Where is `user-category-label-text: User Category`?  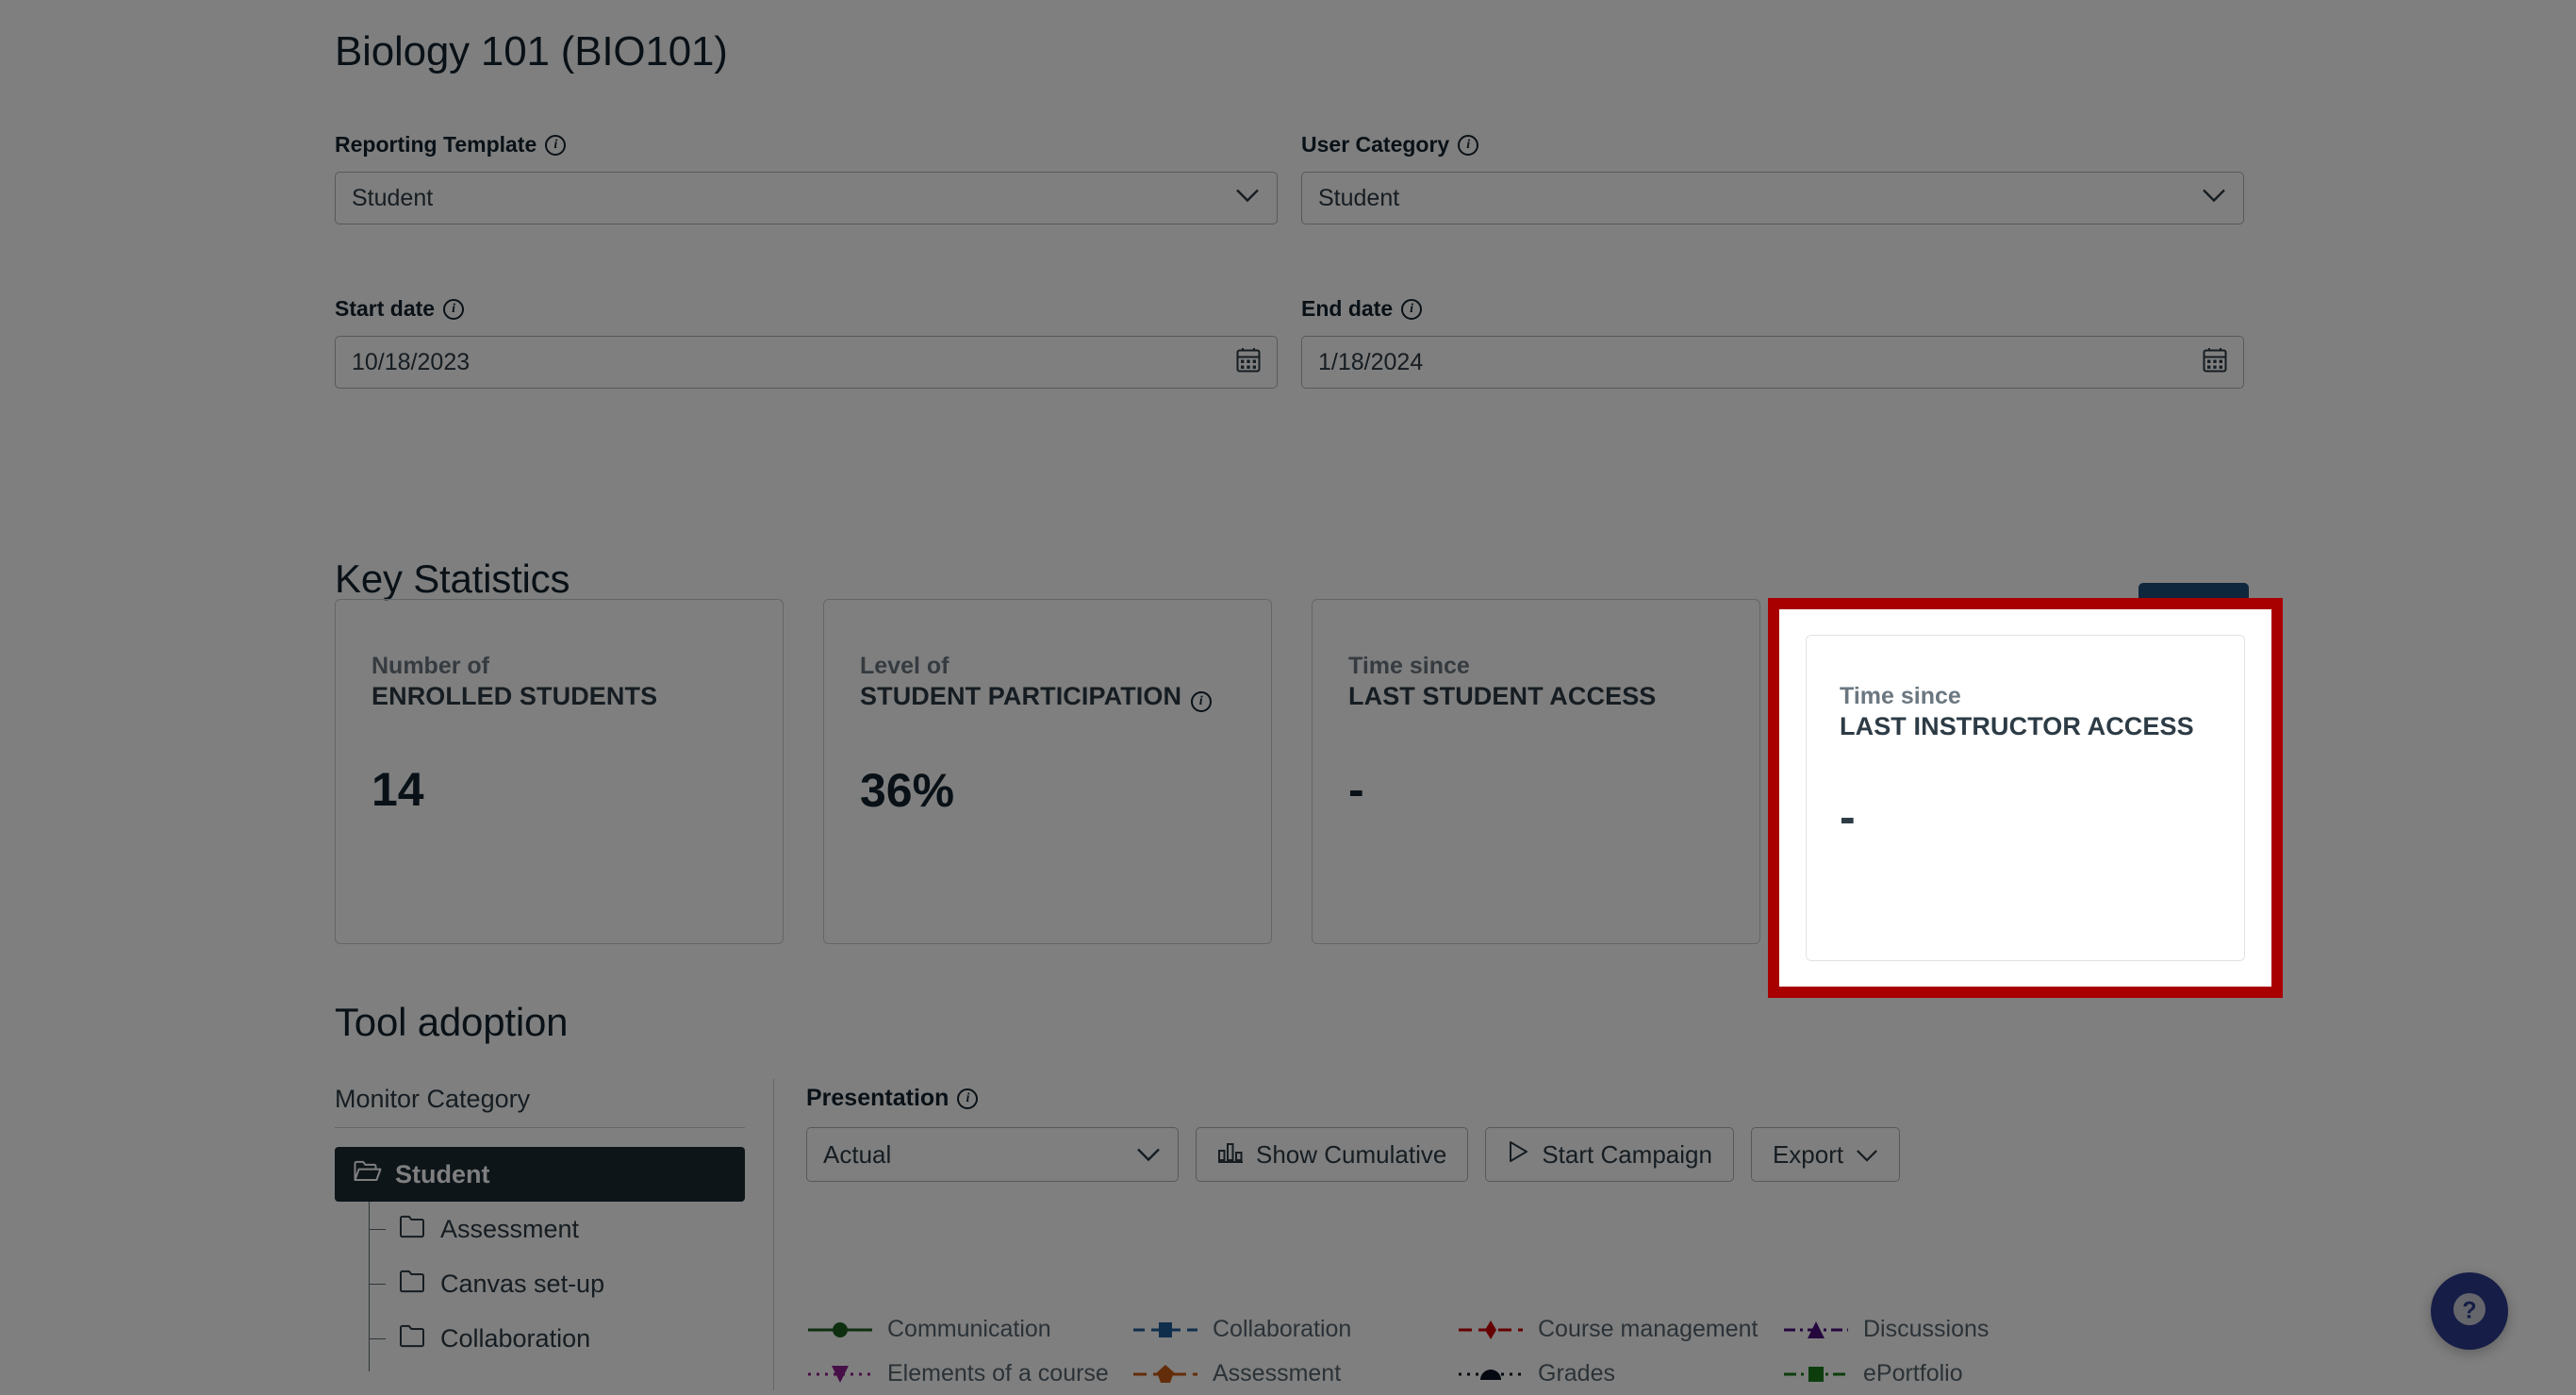 user-category-label-text: User Category is located at coordinates (1375, 144).